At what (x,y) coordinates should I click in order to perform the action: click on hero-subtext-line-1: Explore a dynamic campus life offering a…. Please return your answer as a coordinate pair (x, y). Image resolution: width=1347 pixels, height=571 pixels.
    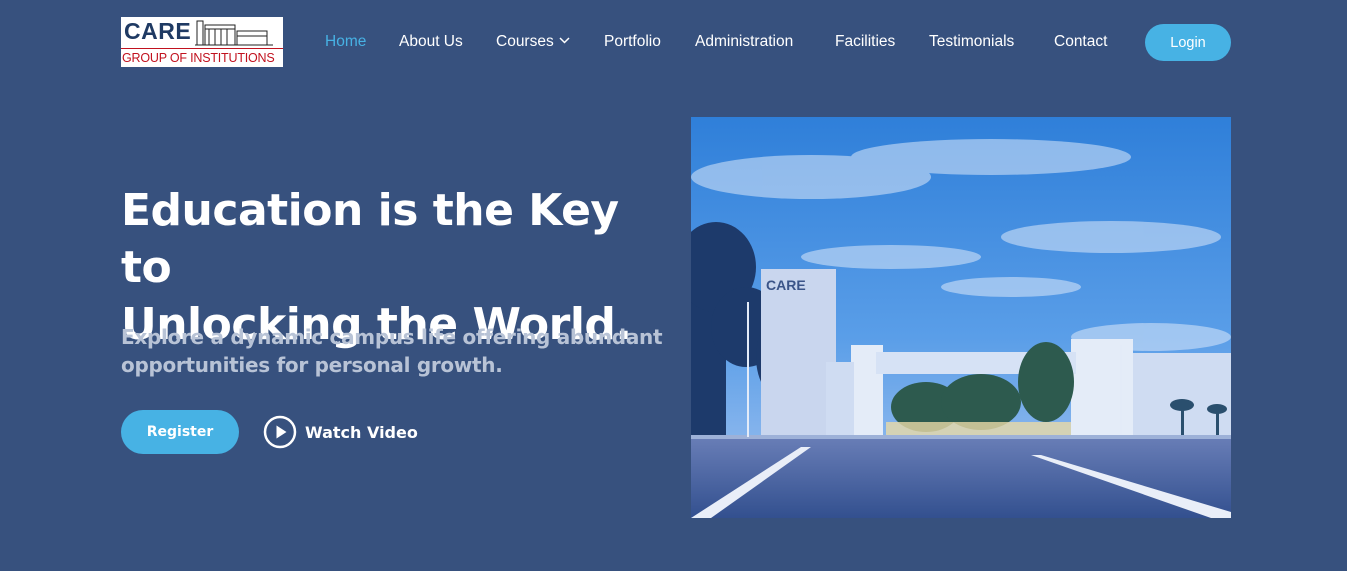
    Looking at the image, I should click on (392, 337).